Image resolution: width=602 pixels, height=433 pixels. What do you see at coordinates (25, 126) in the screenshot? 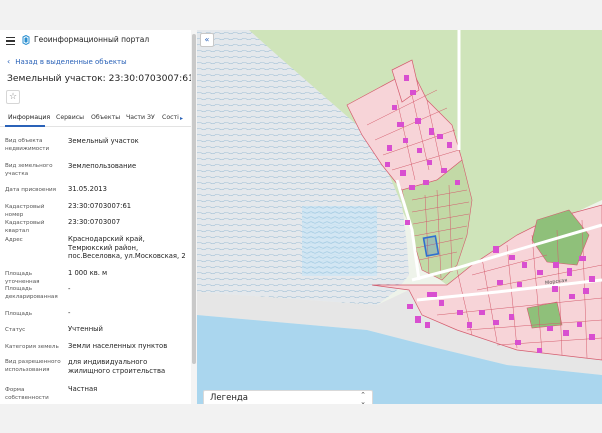
I see `active-tab-indicator` at bounding box center [25, 126].